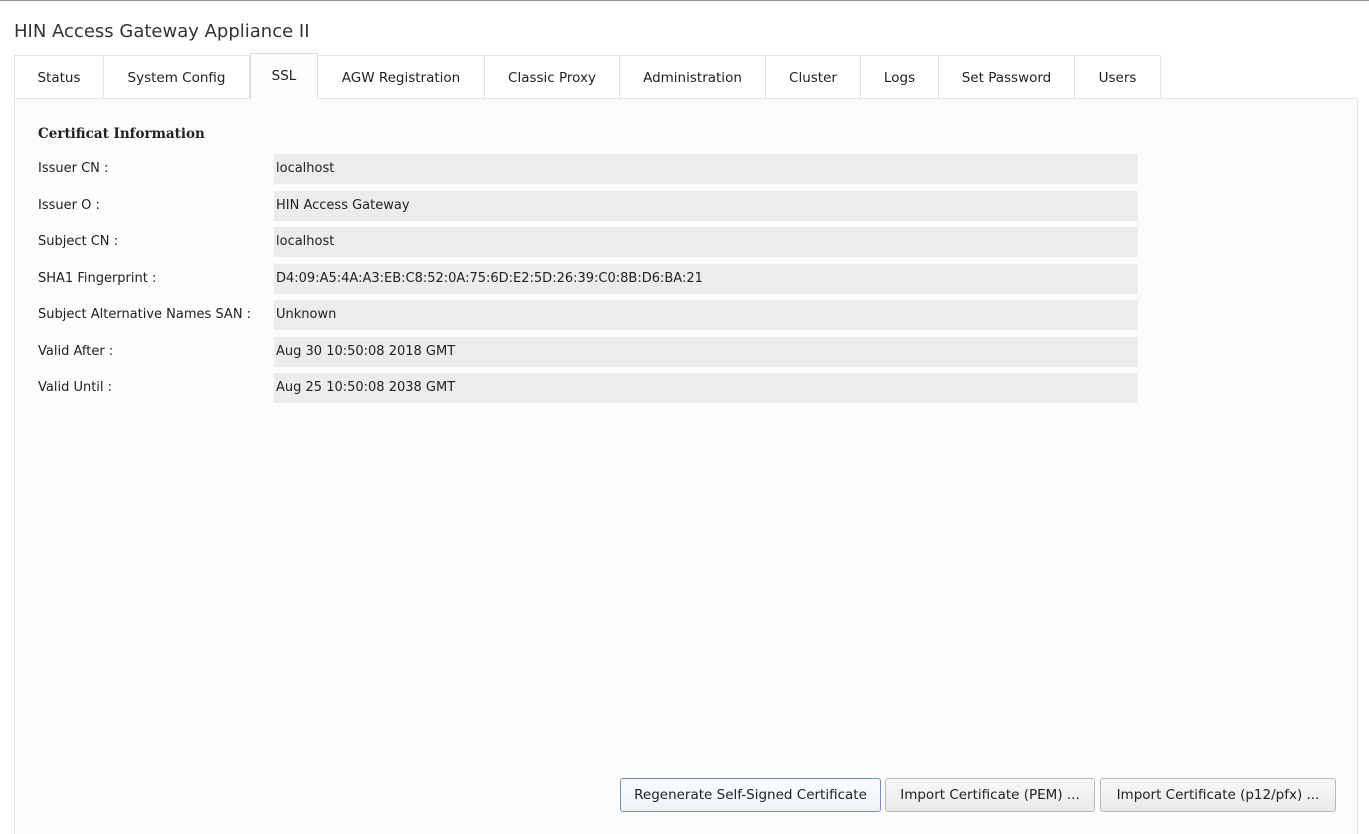 The image size is (1369, 834). What do you see at coordinates (552, 77) in the screenshot?
I see `tab-classic-proxy: Classic Proxy` at bounding box center [552, 77].